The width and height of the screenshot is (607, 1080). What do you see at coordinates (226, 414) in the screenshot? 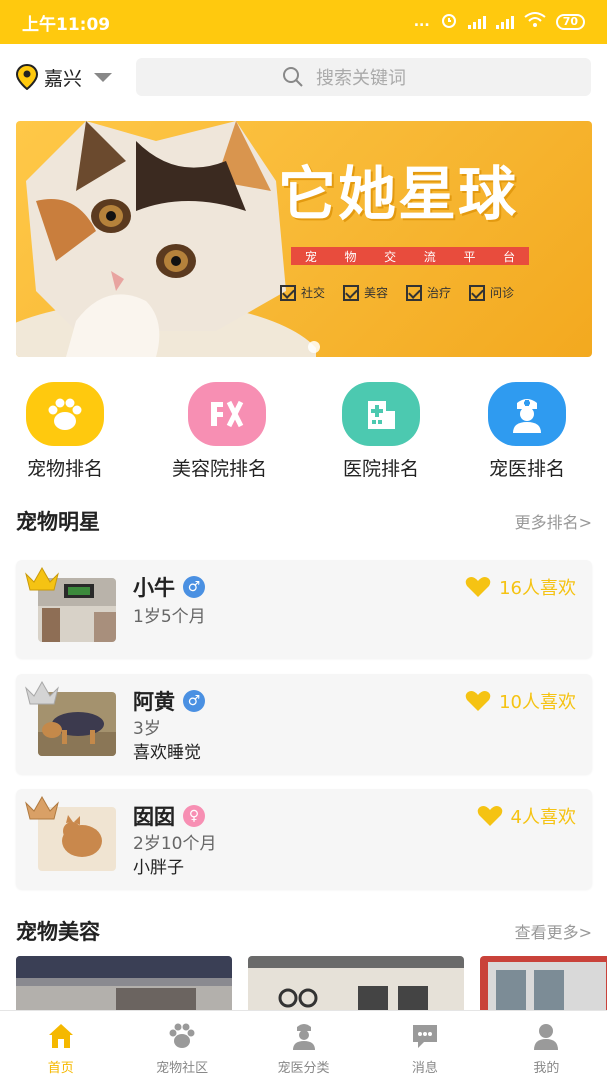
I see `salon-icon` at bounding box center [226, 414].